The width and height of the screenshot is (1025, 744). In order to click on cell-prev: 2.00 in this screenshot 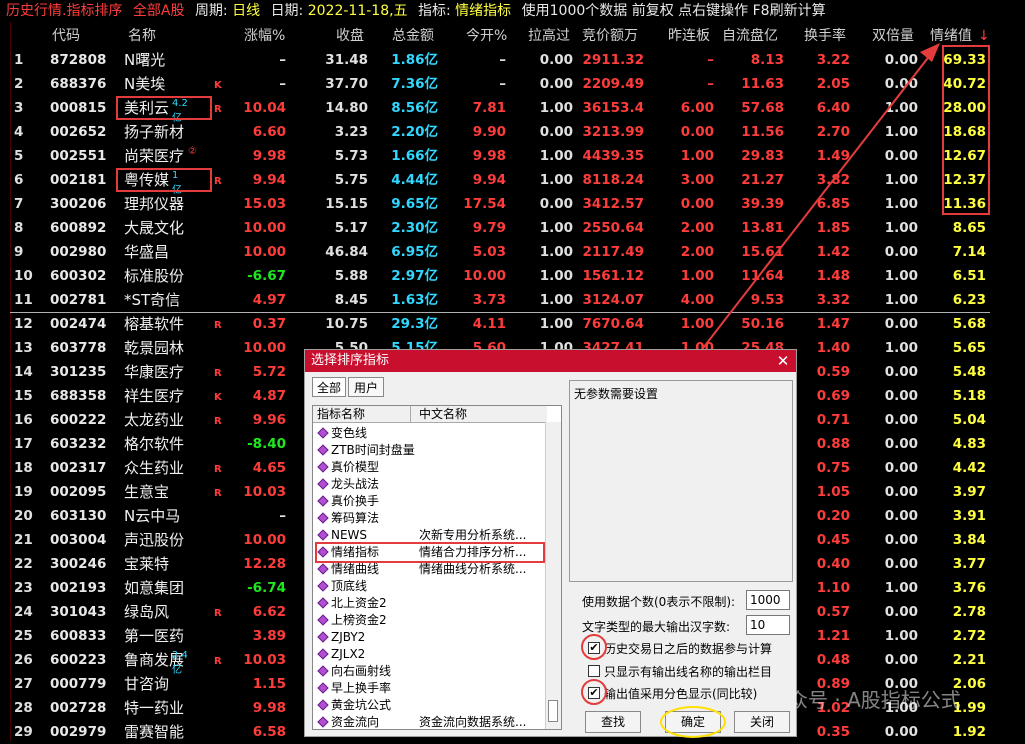, I will do `click(697, 252)`.